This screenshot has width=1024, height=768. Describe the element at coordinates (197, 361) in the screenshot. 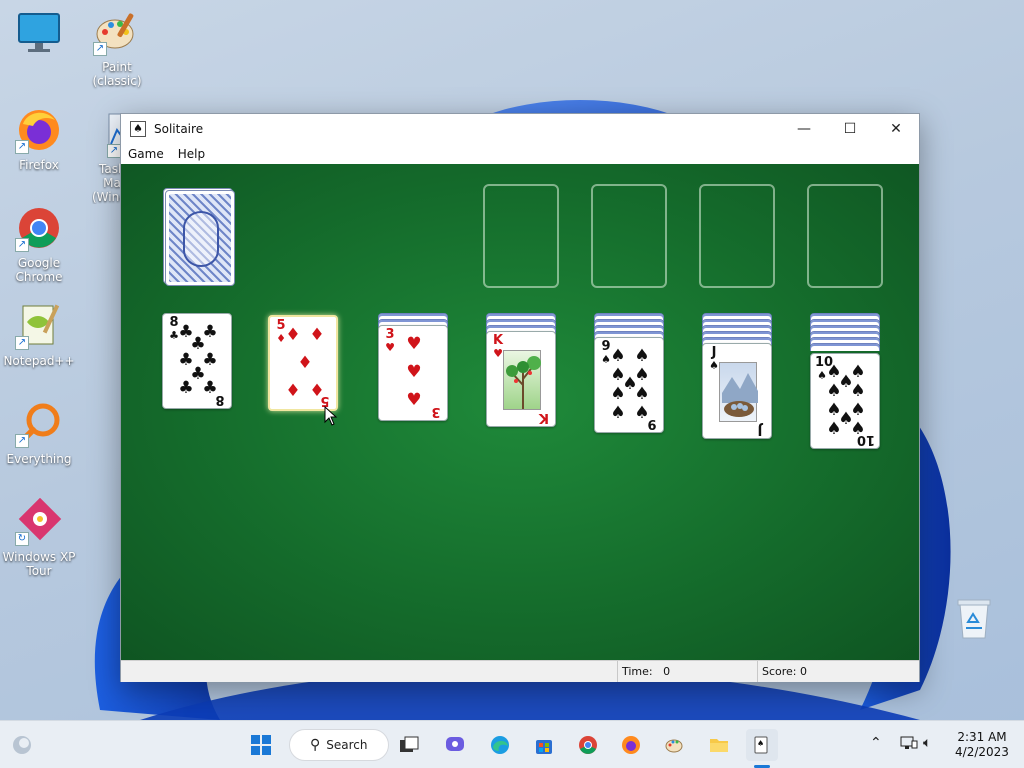

I see `card-8-clubs: 8 ♣ ♣ ♣ ♣ ♣ ♣ ♣ ♣ ♣ 8` at that location.